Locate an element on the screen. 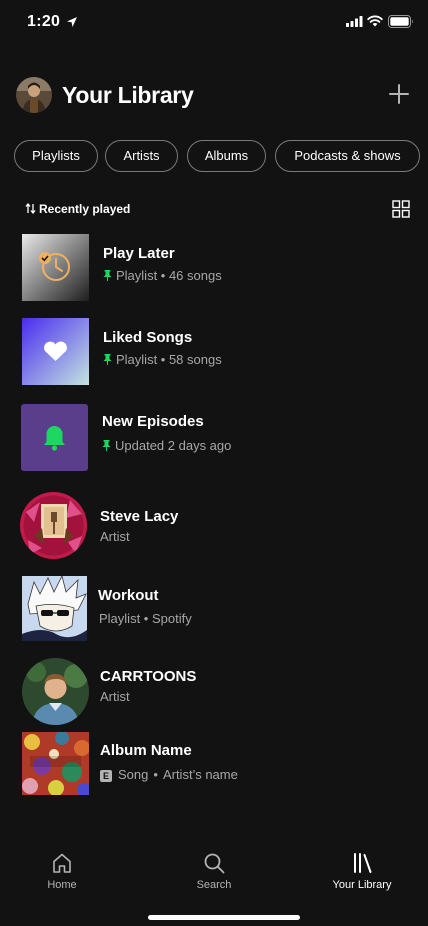 The width and height of the screenshot is (428, 926). item-subtitle: Playlist • Spotify is located at coordinates (145, 618).